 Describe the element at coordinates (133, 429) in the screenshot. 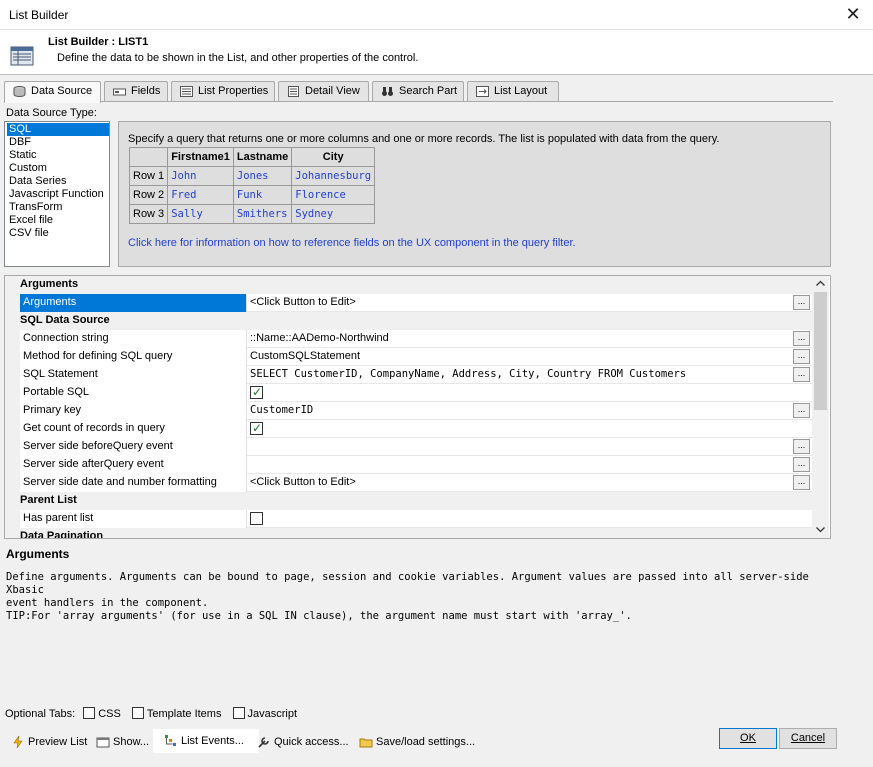

I see `property-name: Get count of records in query` at that location.